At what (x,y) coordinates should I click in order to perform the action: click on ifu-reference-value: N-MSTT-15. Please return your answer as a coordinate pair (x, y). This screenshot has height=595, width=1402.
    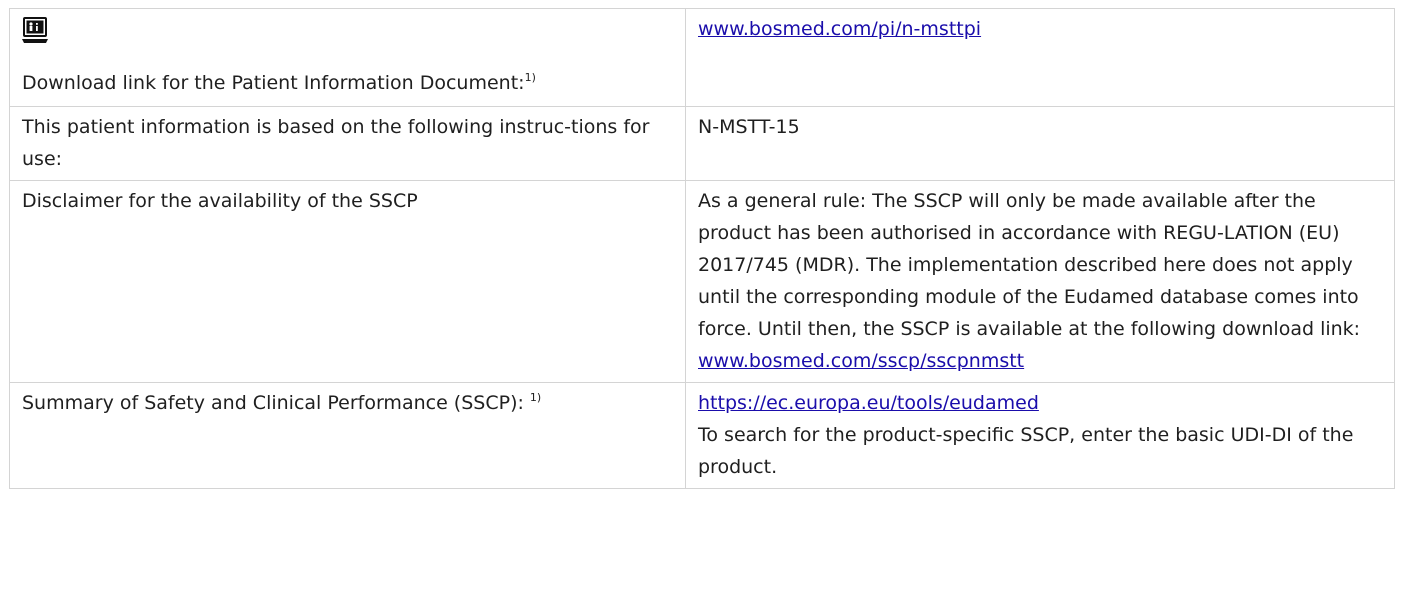
    Looking at the image, I should click on (749, 127).